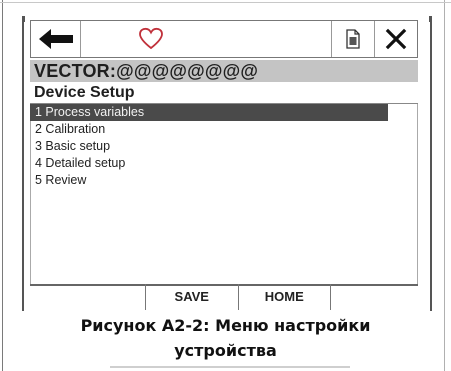 Image resolution: width=451 pixels, height=371 pixels. Describe the element at coordinates (224, 93) in the screenshot. I see `section-header: Device Setup` at that location.